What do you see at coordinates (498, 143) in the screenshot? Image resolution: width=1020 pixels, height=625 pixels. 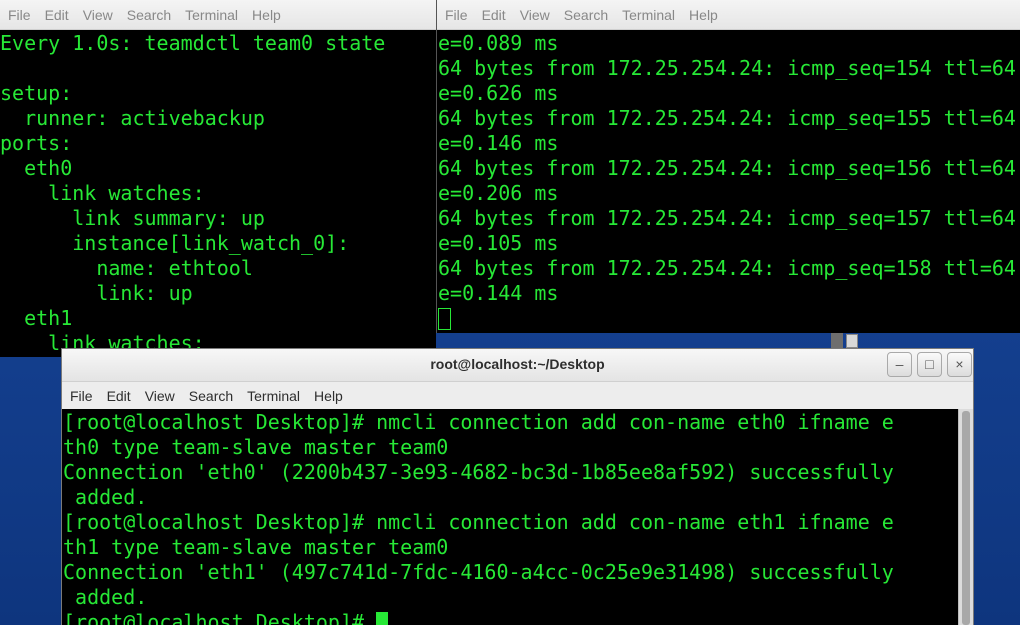 I see `terminal-line: e=0.146 ms` at bounding box center [498, 143].